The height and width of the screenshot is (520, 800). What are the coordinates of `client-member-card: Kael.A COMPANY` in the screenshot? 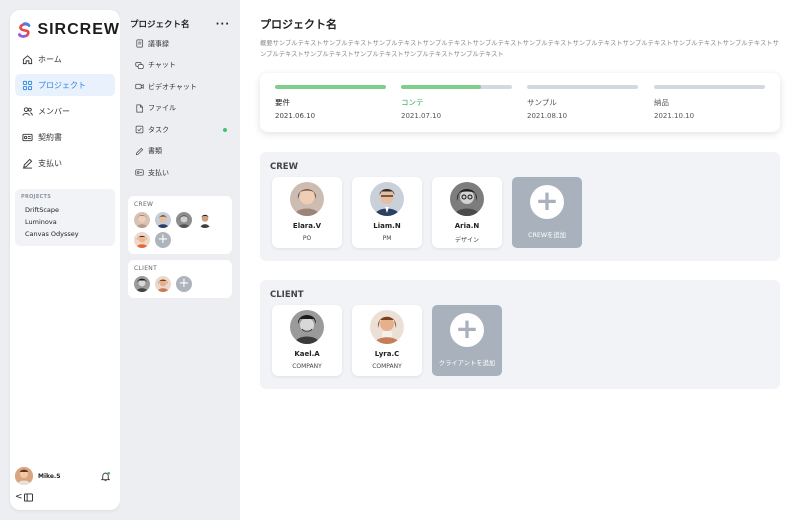 It's located at (307, 340).